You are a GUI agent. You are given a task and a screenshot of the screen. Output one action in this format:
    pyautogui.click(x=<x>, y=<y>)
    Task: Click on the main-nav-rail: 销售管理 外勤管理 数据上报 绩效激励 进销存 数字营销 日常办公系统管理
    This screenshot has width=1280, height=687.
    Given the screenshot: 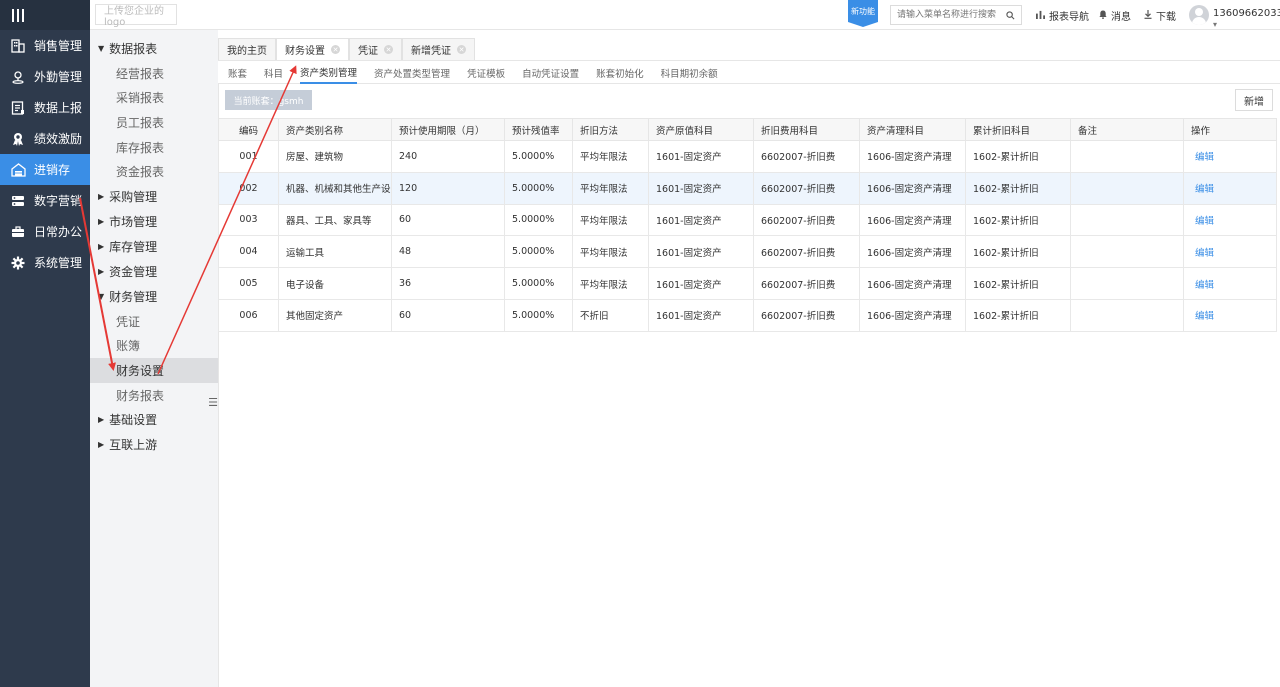 What is the action you would take?
    pyautogui.click(x=45, y=343)
    